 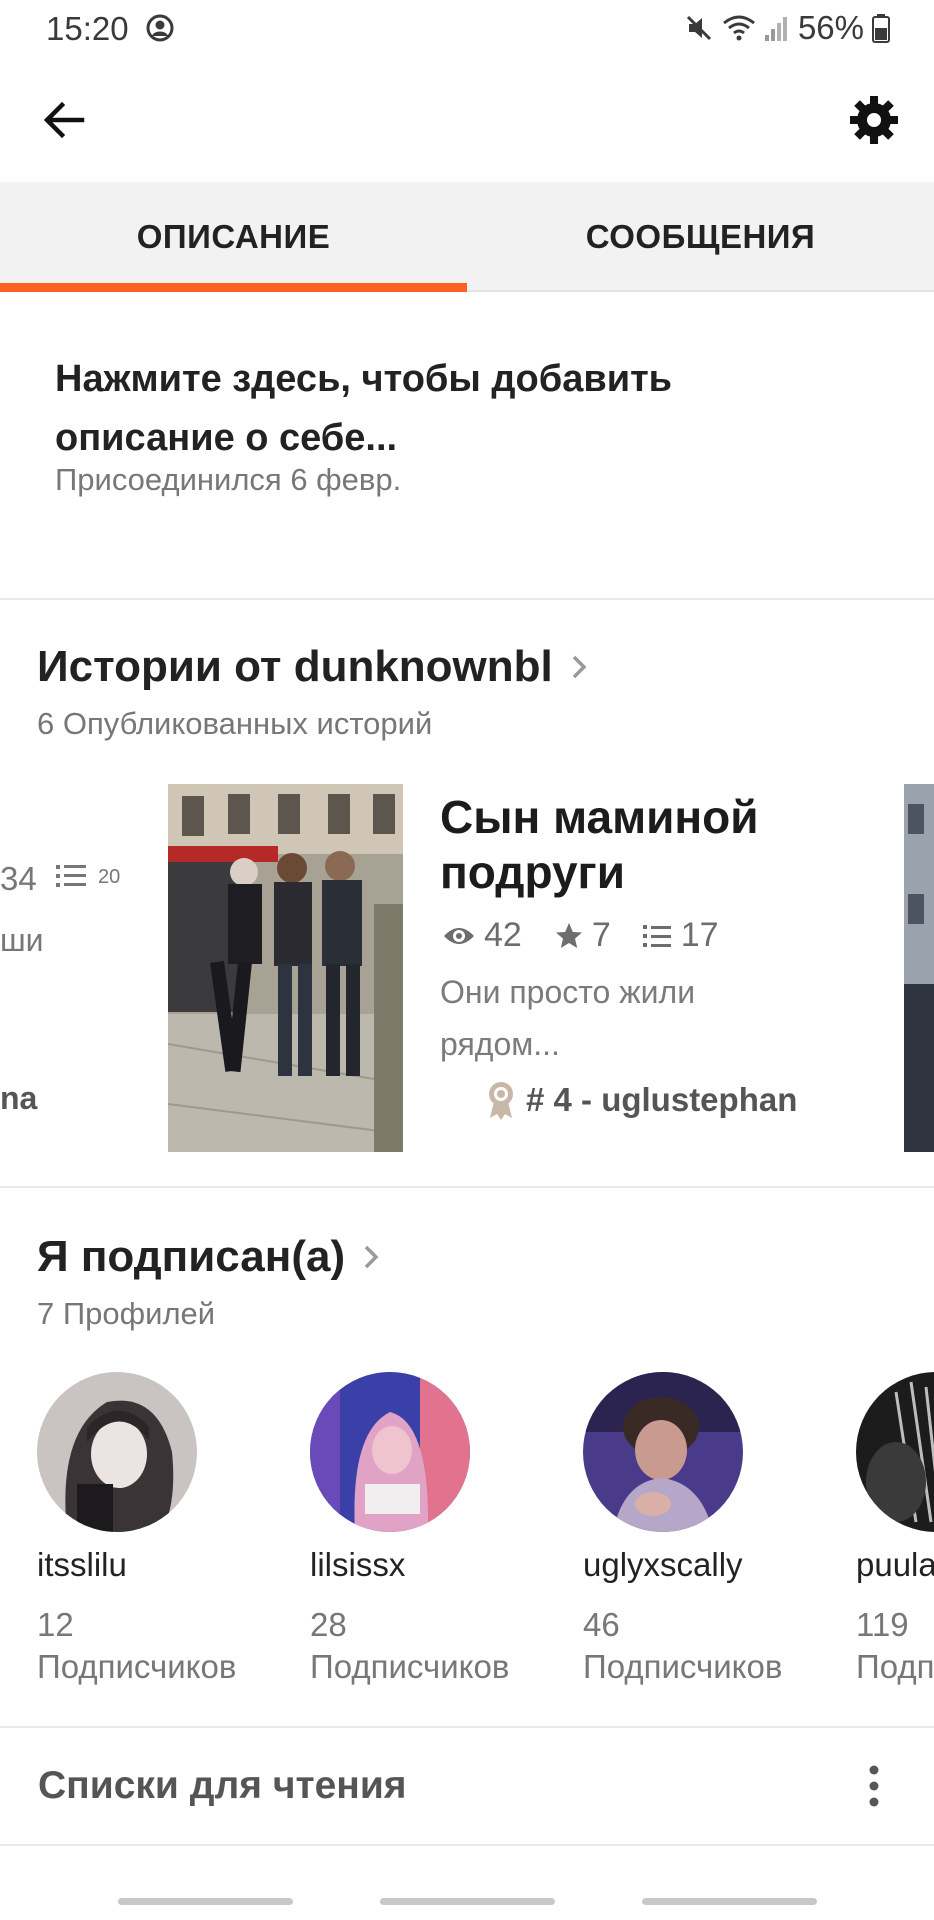 What do you see at coordinates (895, 1564) in the screenshot?
I see `profile-name: puula` at bounding box center [895, 1564].